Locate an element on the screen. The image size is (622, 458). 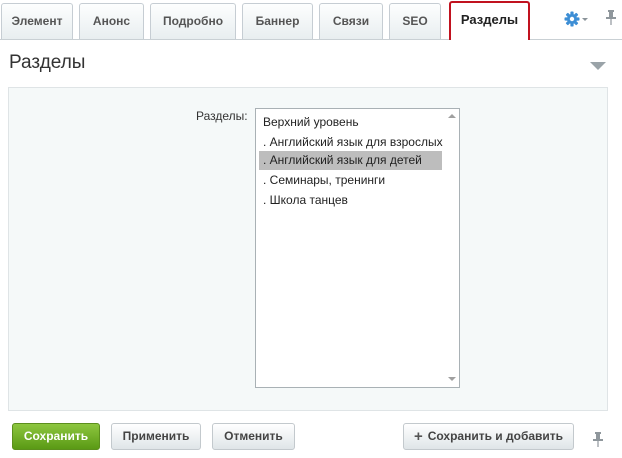
list-item-selected: . Английский язык для детей is located at coordinates (350, 160).